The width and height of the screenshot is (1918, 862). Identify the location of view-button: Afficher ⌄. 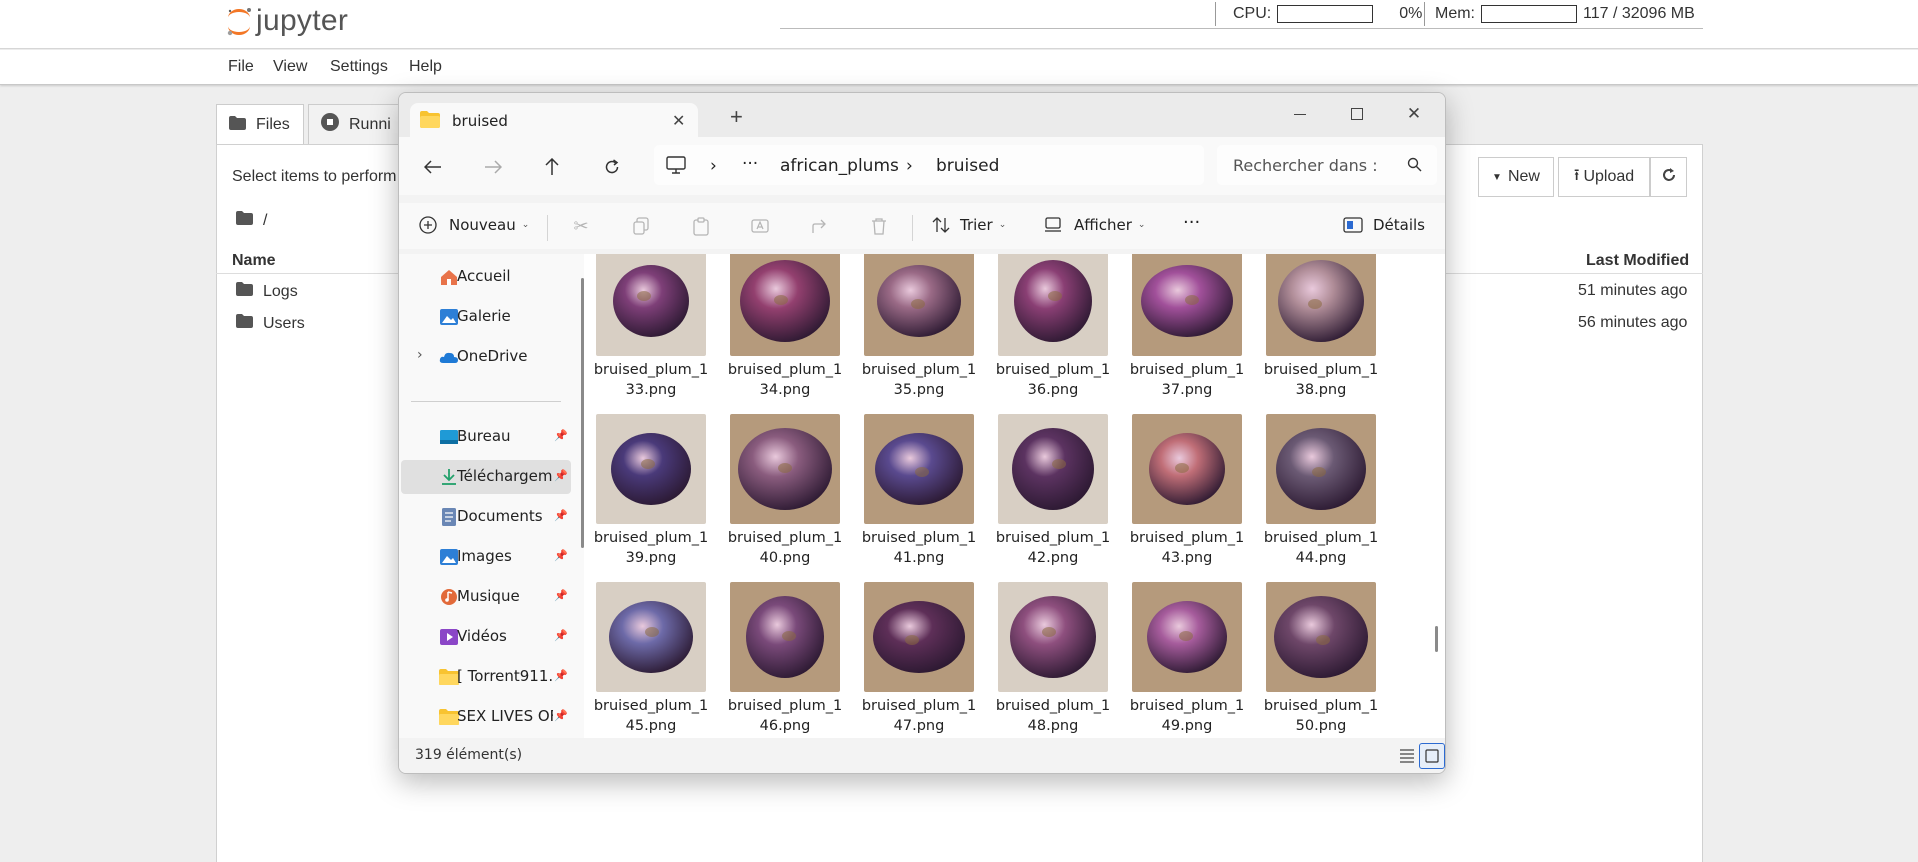
(1094, 225).